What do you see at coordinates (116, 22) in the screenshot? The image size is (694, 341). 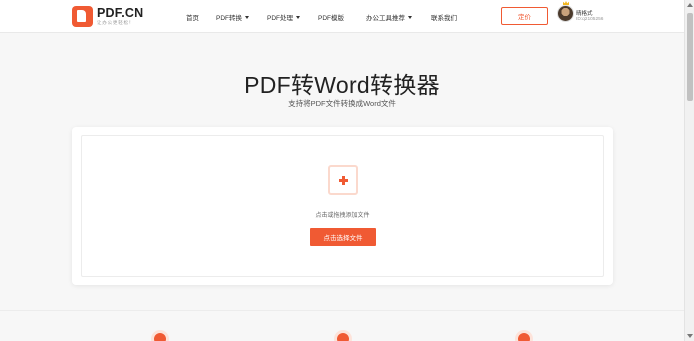 I see `logo-slogan: 让办公更轻松！` at bounding box center [116, 22].